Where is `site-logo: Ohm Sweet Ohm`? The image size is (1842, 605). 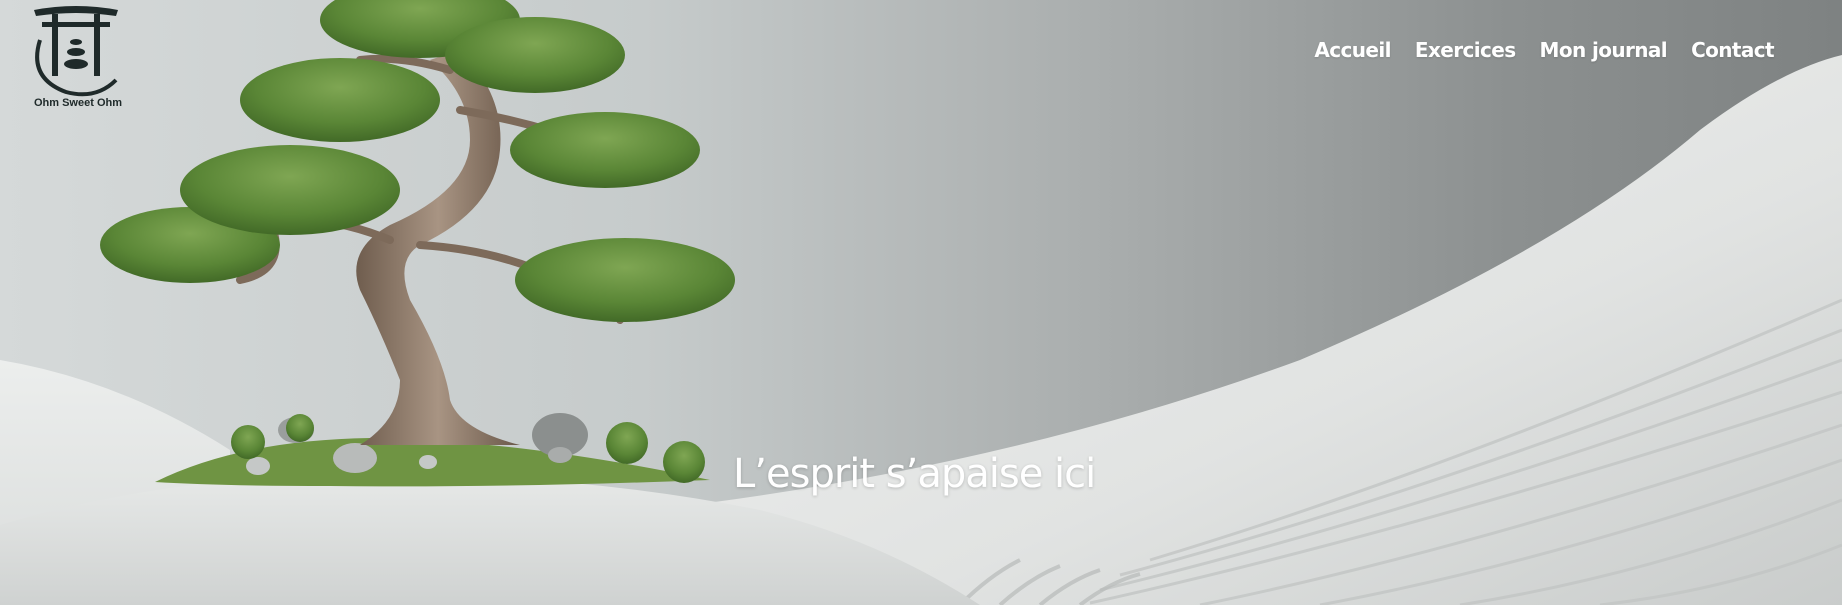 site-logo: Ohm Sweet Ohm is located at coordinates (78, 57).